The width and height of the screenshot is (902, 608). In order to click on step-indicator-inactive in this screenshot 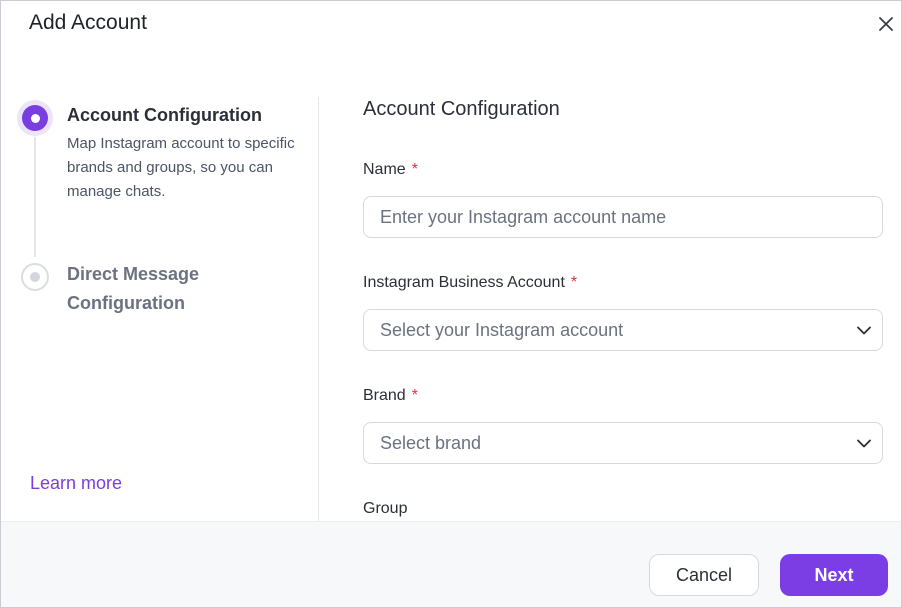, I will do `click(35, 277)`.